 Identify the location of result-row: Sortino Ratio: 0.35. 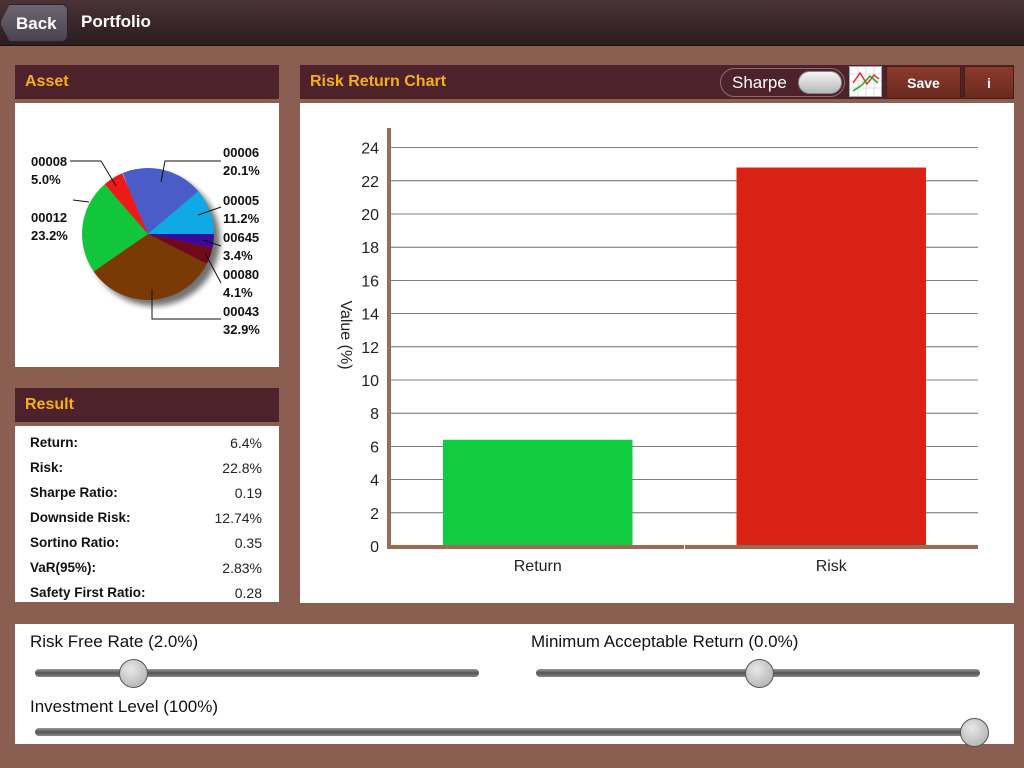
(146, 547).